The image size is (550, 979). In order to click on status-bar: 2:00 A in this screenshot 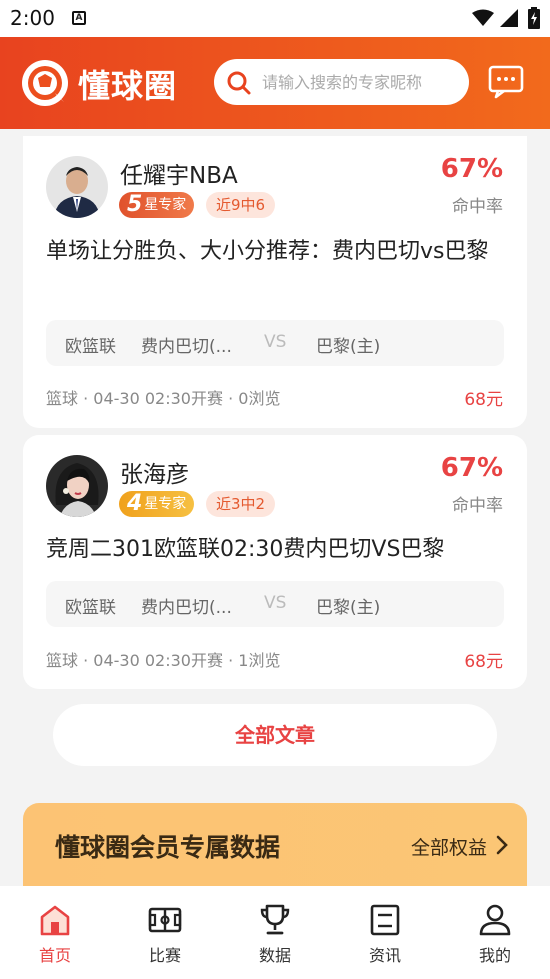, I will do `click(275, 18)`.